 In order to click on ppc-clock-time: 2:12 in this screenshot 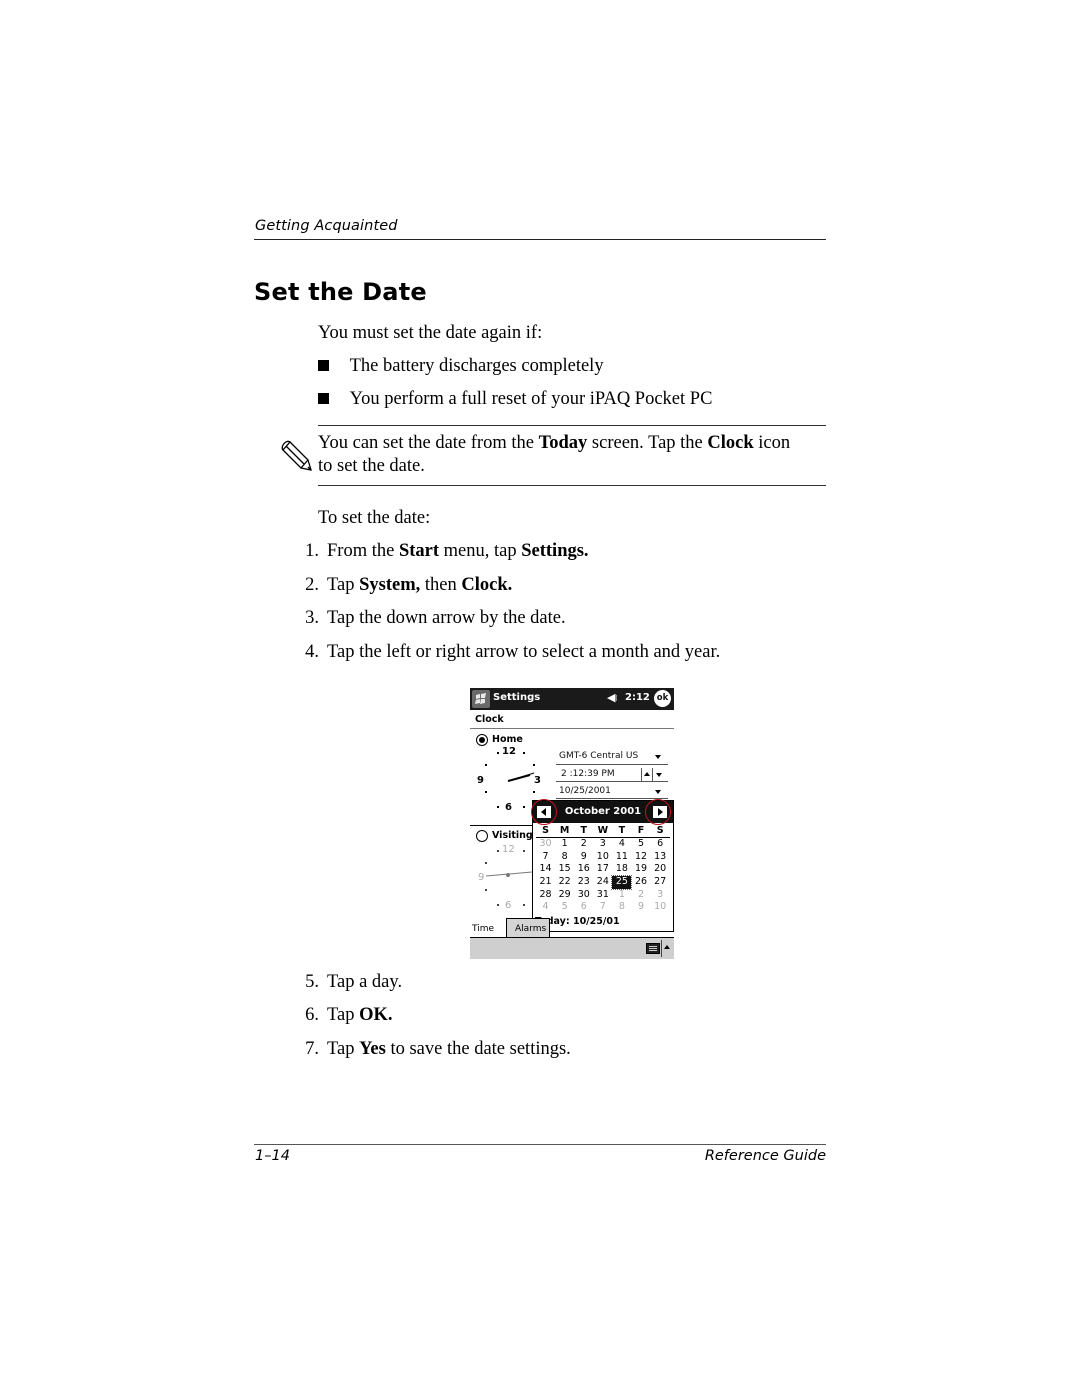, I will do `click(637, 697)`.